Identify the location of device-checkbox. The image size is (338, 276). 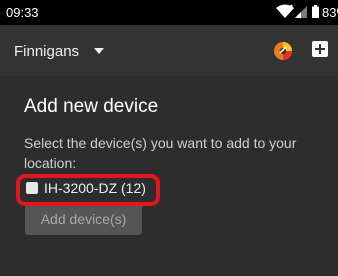
(32, 188).